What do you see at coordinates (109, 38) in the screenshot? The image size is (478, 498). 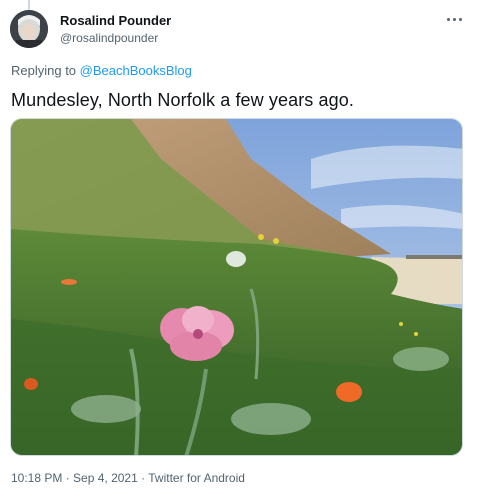 I see `author-handle: @rosalindpounder` at bounding box center [109, 38].